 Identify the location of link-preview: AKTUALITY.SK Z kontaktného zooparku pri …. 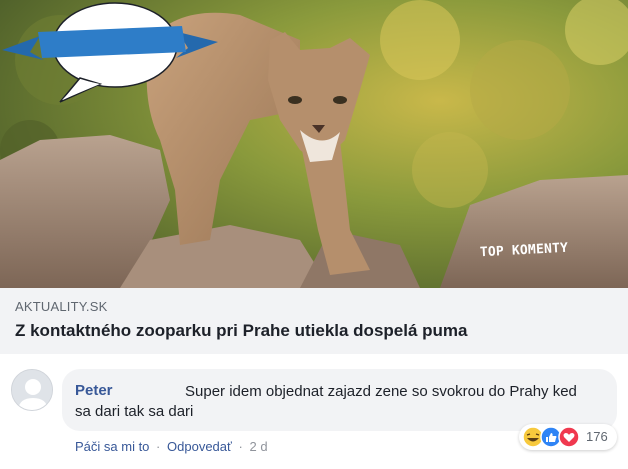
(314, 321).